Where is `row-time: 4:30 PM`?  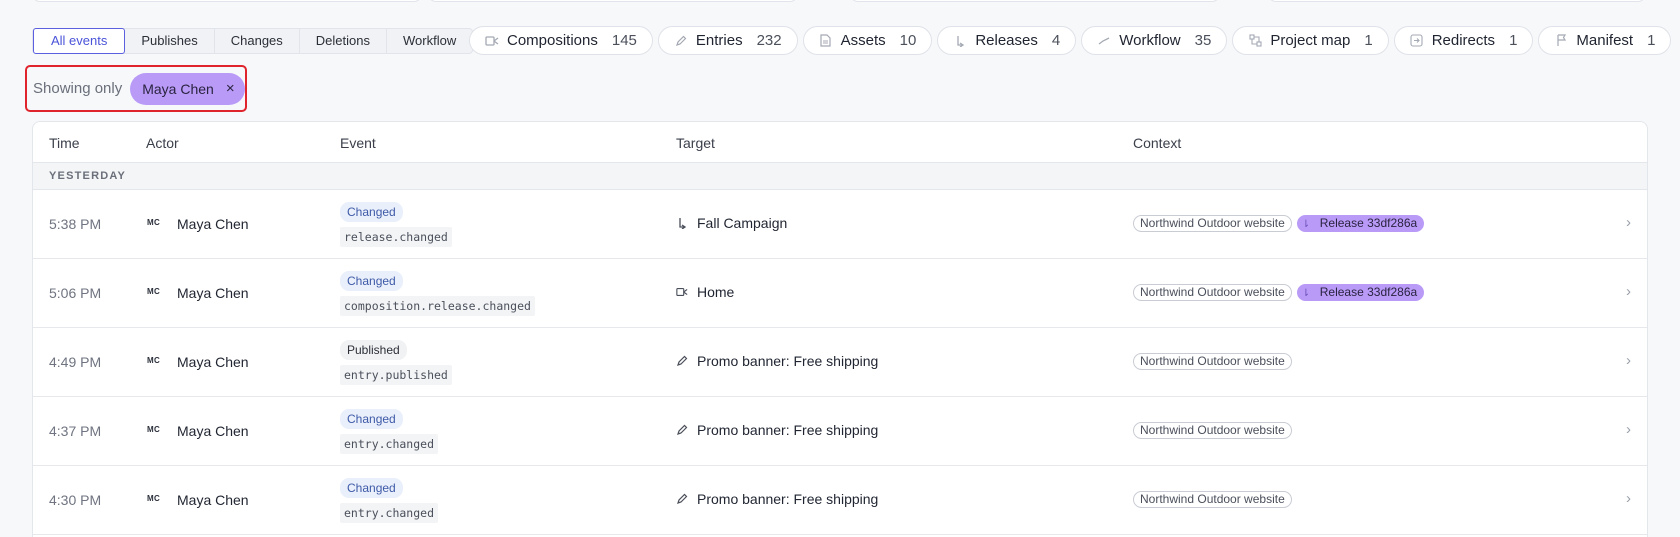 row-time: 4:30 PM is located at coordinates (75, 500).